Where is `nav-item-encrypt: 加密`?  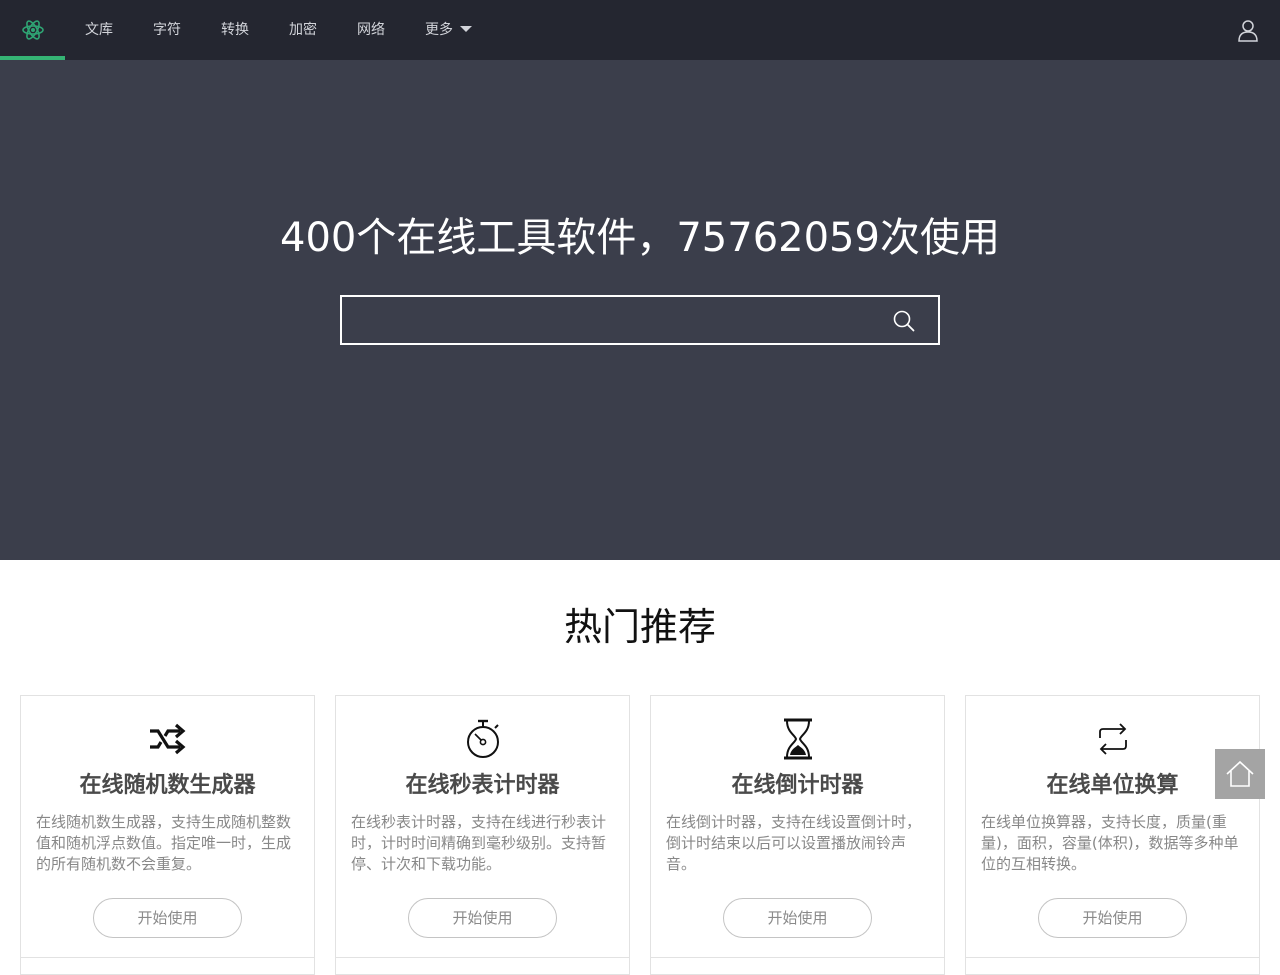
nav-item-encrypt: 加密 is located at coordinates (303, 30).